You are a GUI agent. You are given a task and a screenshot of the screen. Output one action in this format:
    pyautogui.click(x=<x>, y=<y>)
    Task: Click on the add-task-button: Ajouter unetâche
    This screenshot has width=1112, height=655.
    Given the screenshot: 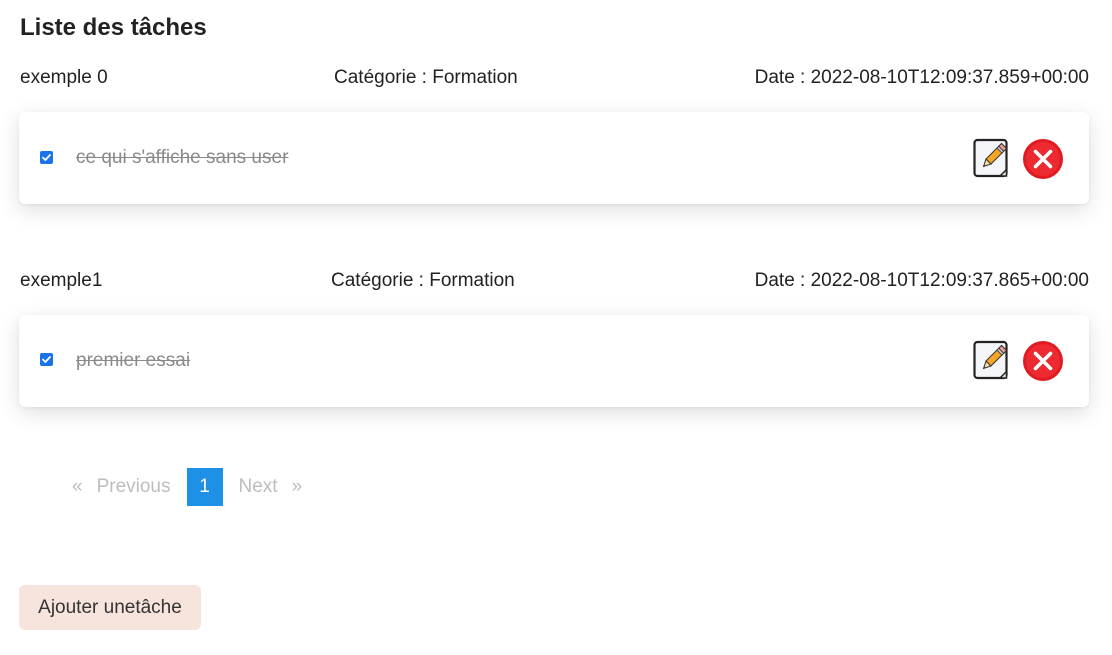 What is the action you would take?
    pyautogui.click(x=110, y=607)
    